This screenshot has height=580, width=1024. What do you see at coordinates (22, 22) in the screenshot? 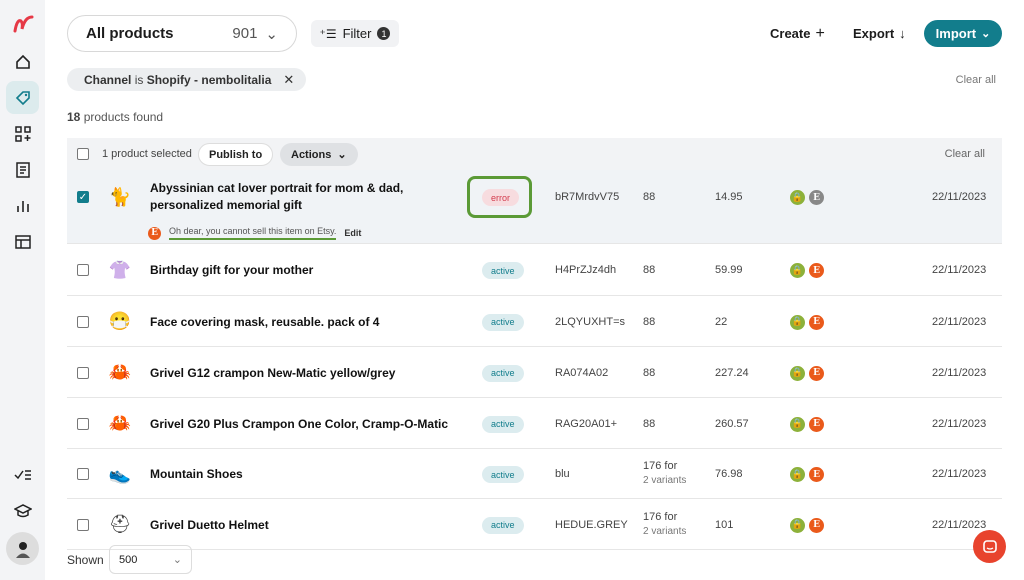
I see `logo-icon` at bounding box center [22, 22].